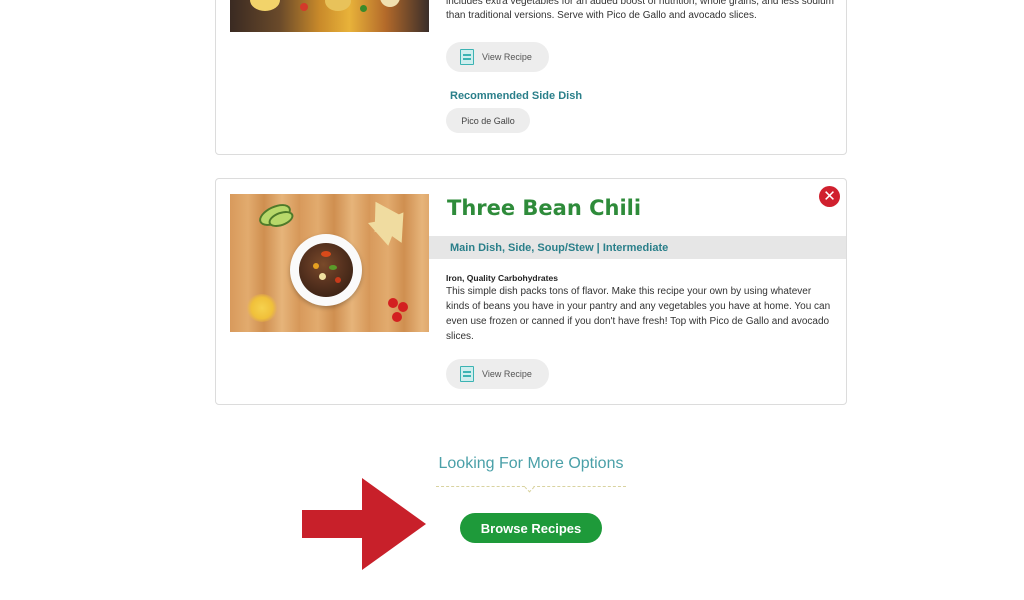 This screenshot has height=600, width=1024. What do you see at coordinates (488, 120) in the screenshot?
I see `side-dish-tag: Pico de Gallo` at bounding box center [488, 120].